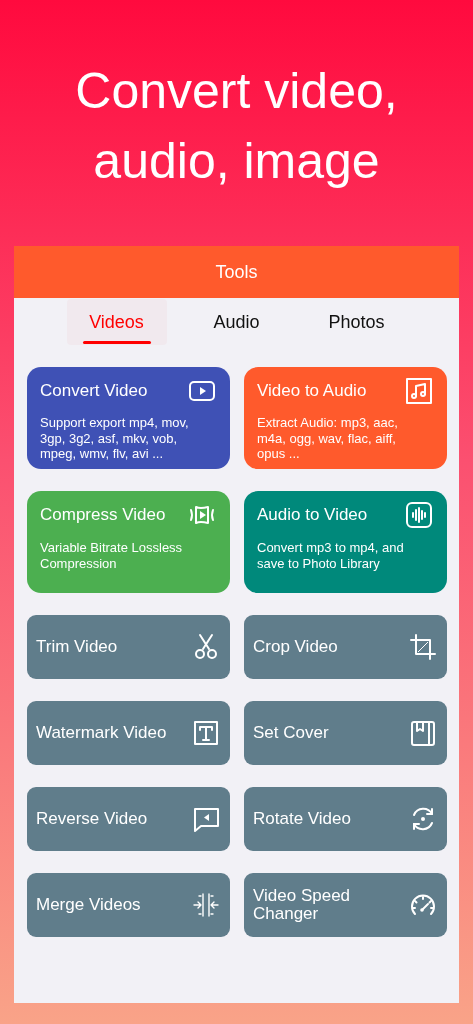  I want to click on scissors-icon, so click(206, 647).